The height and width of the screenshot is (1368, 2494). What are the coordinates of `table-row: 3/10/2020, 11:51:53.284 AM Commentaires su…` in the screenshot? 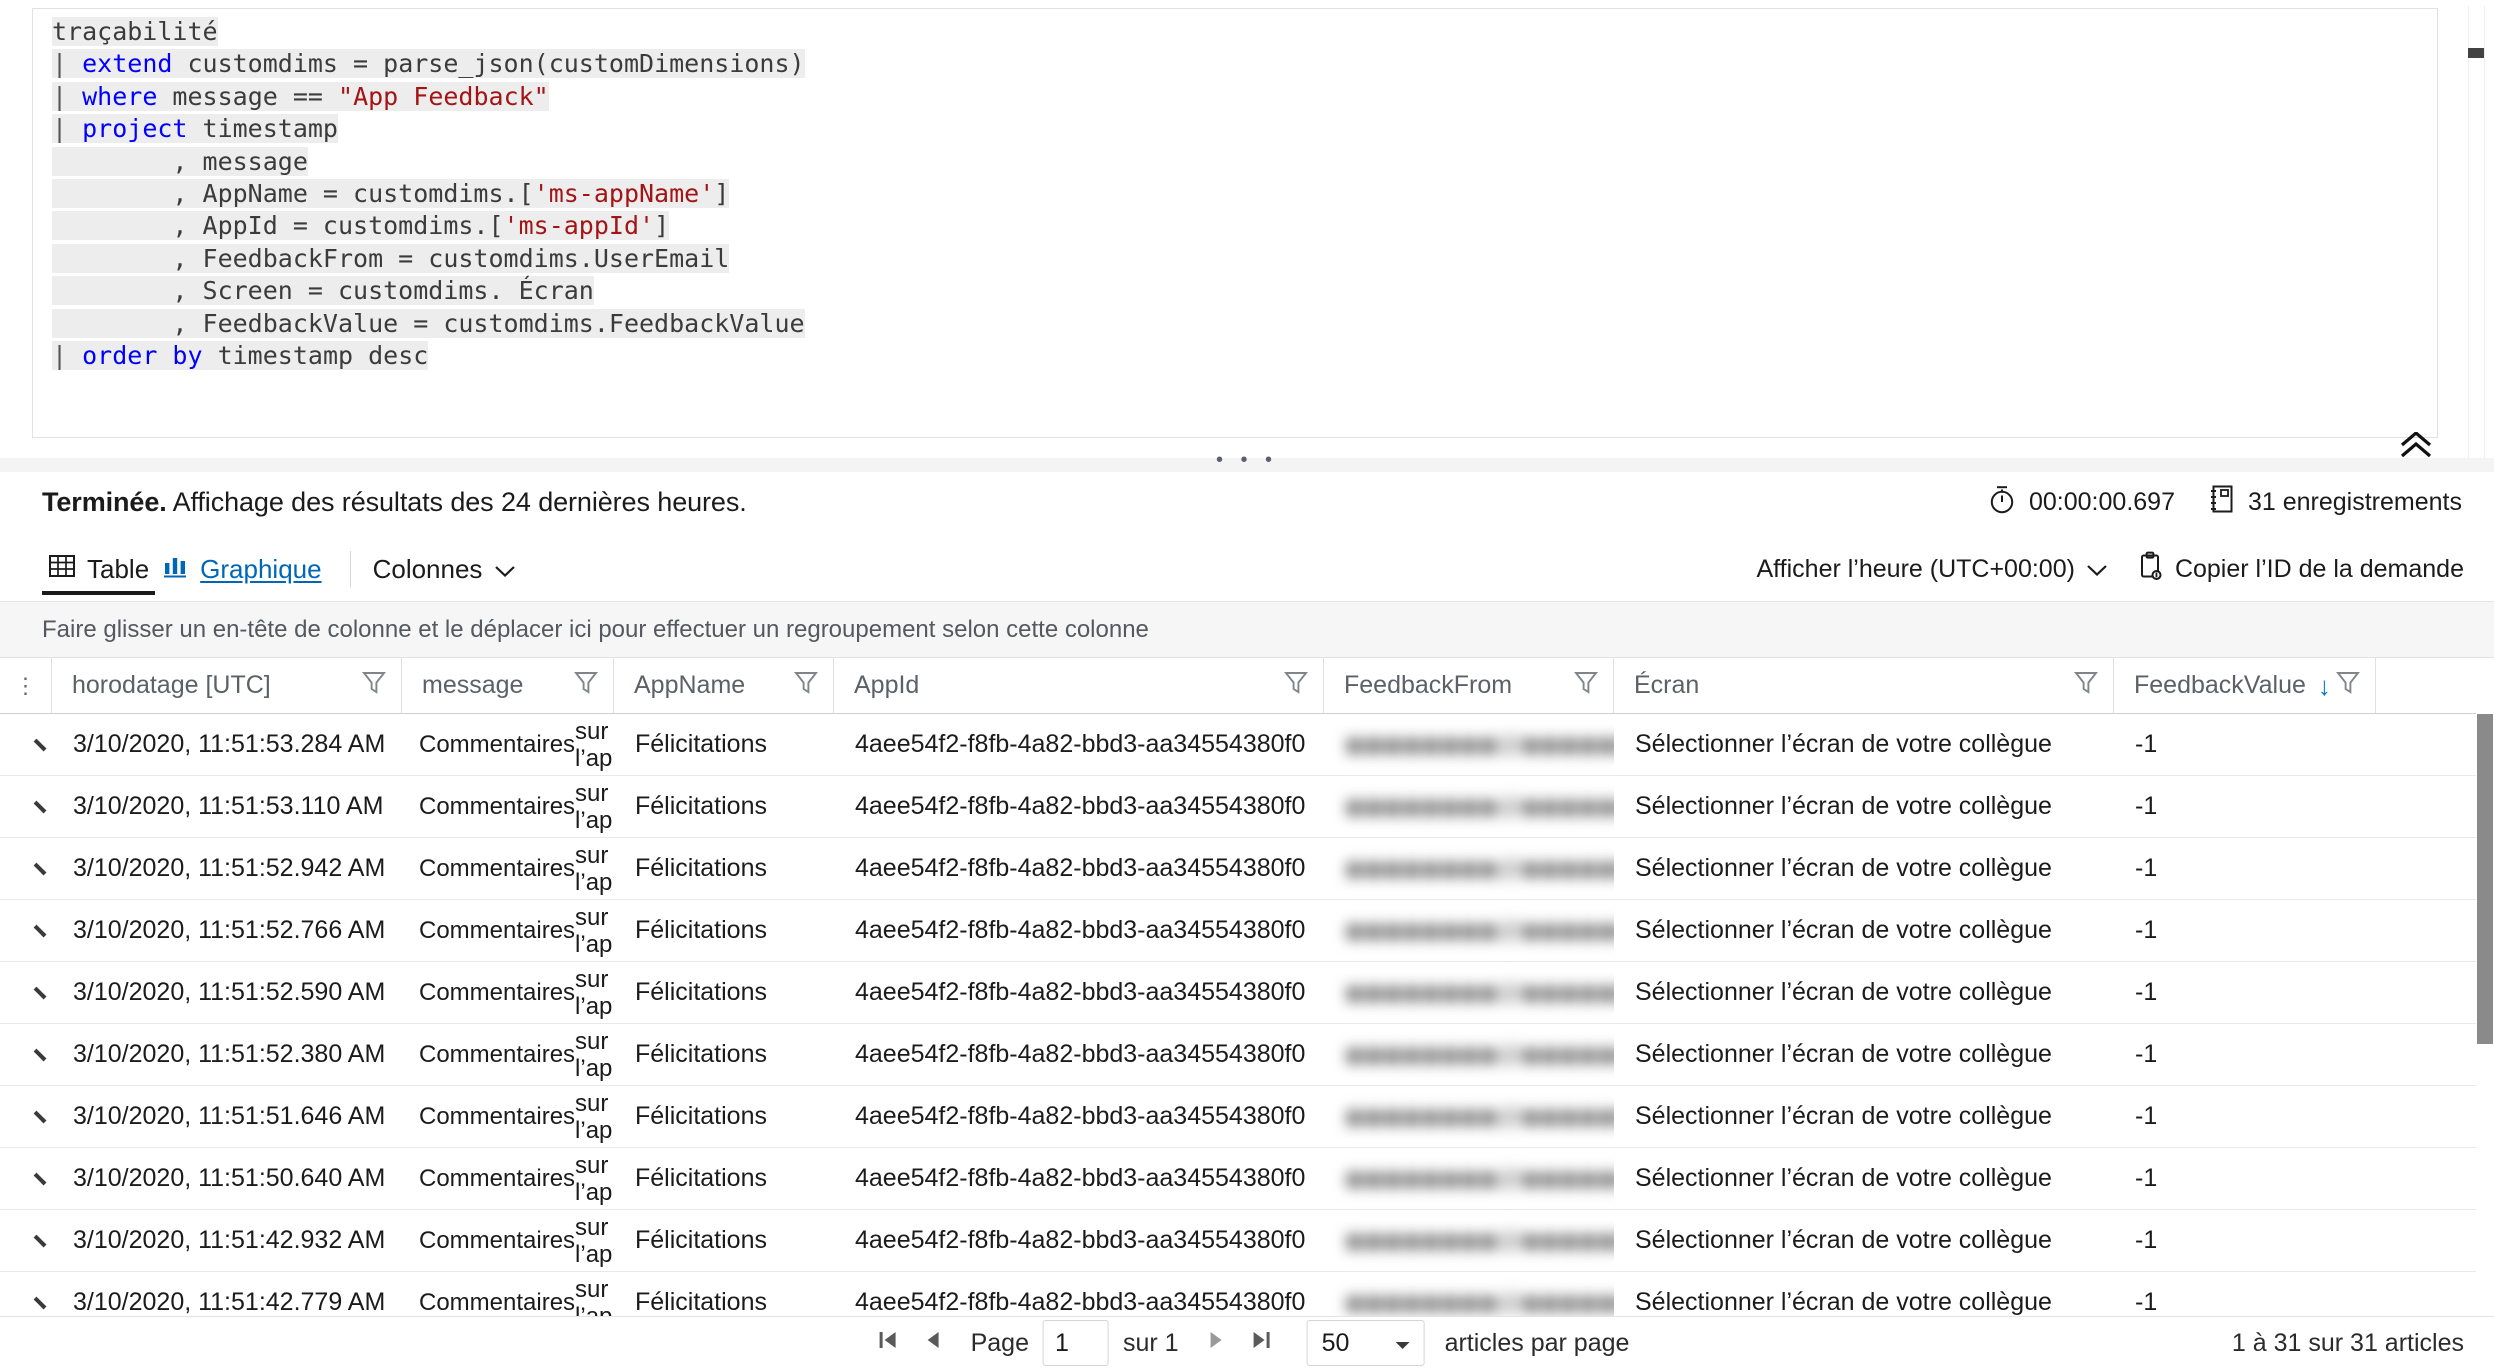 It's located at (1247, 745).